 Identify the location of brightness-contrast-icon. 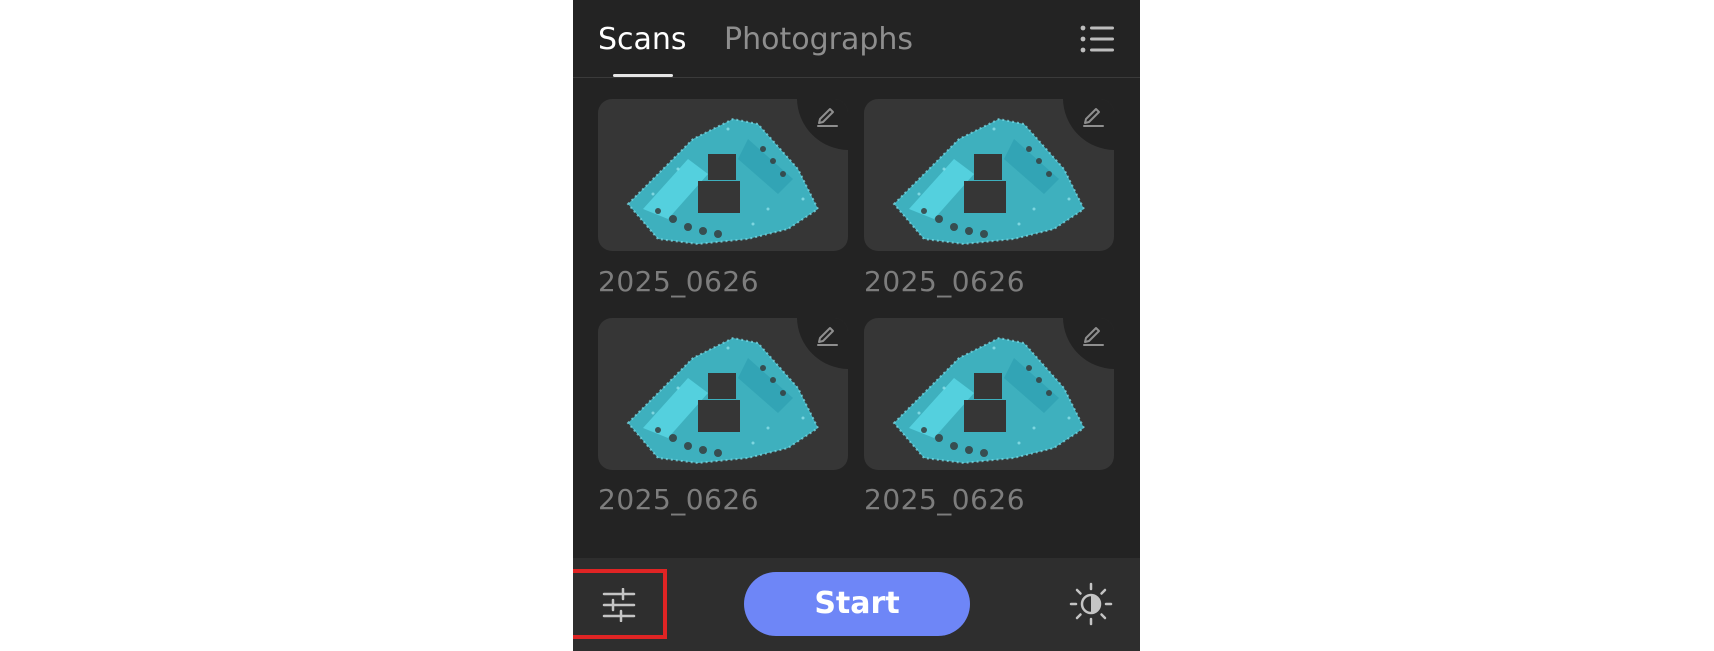
(1091, 604).